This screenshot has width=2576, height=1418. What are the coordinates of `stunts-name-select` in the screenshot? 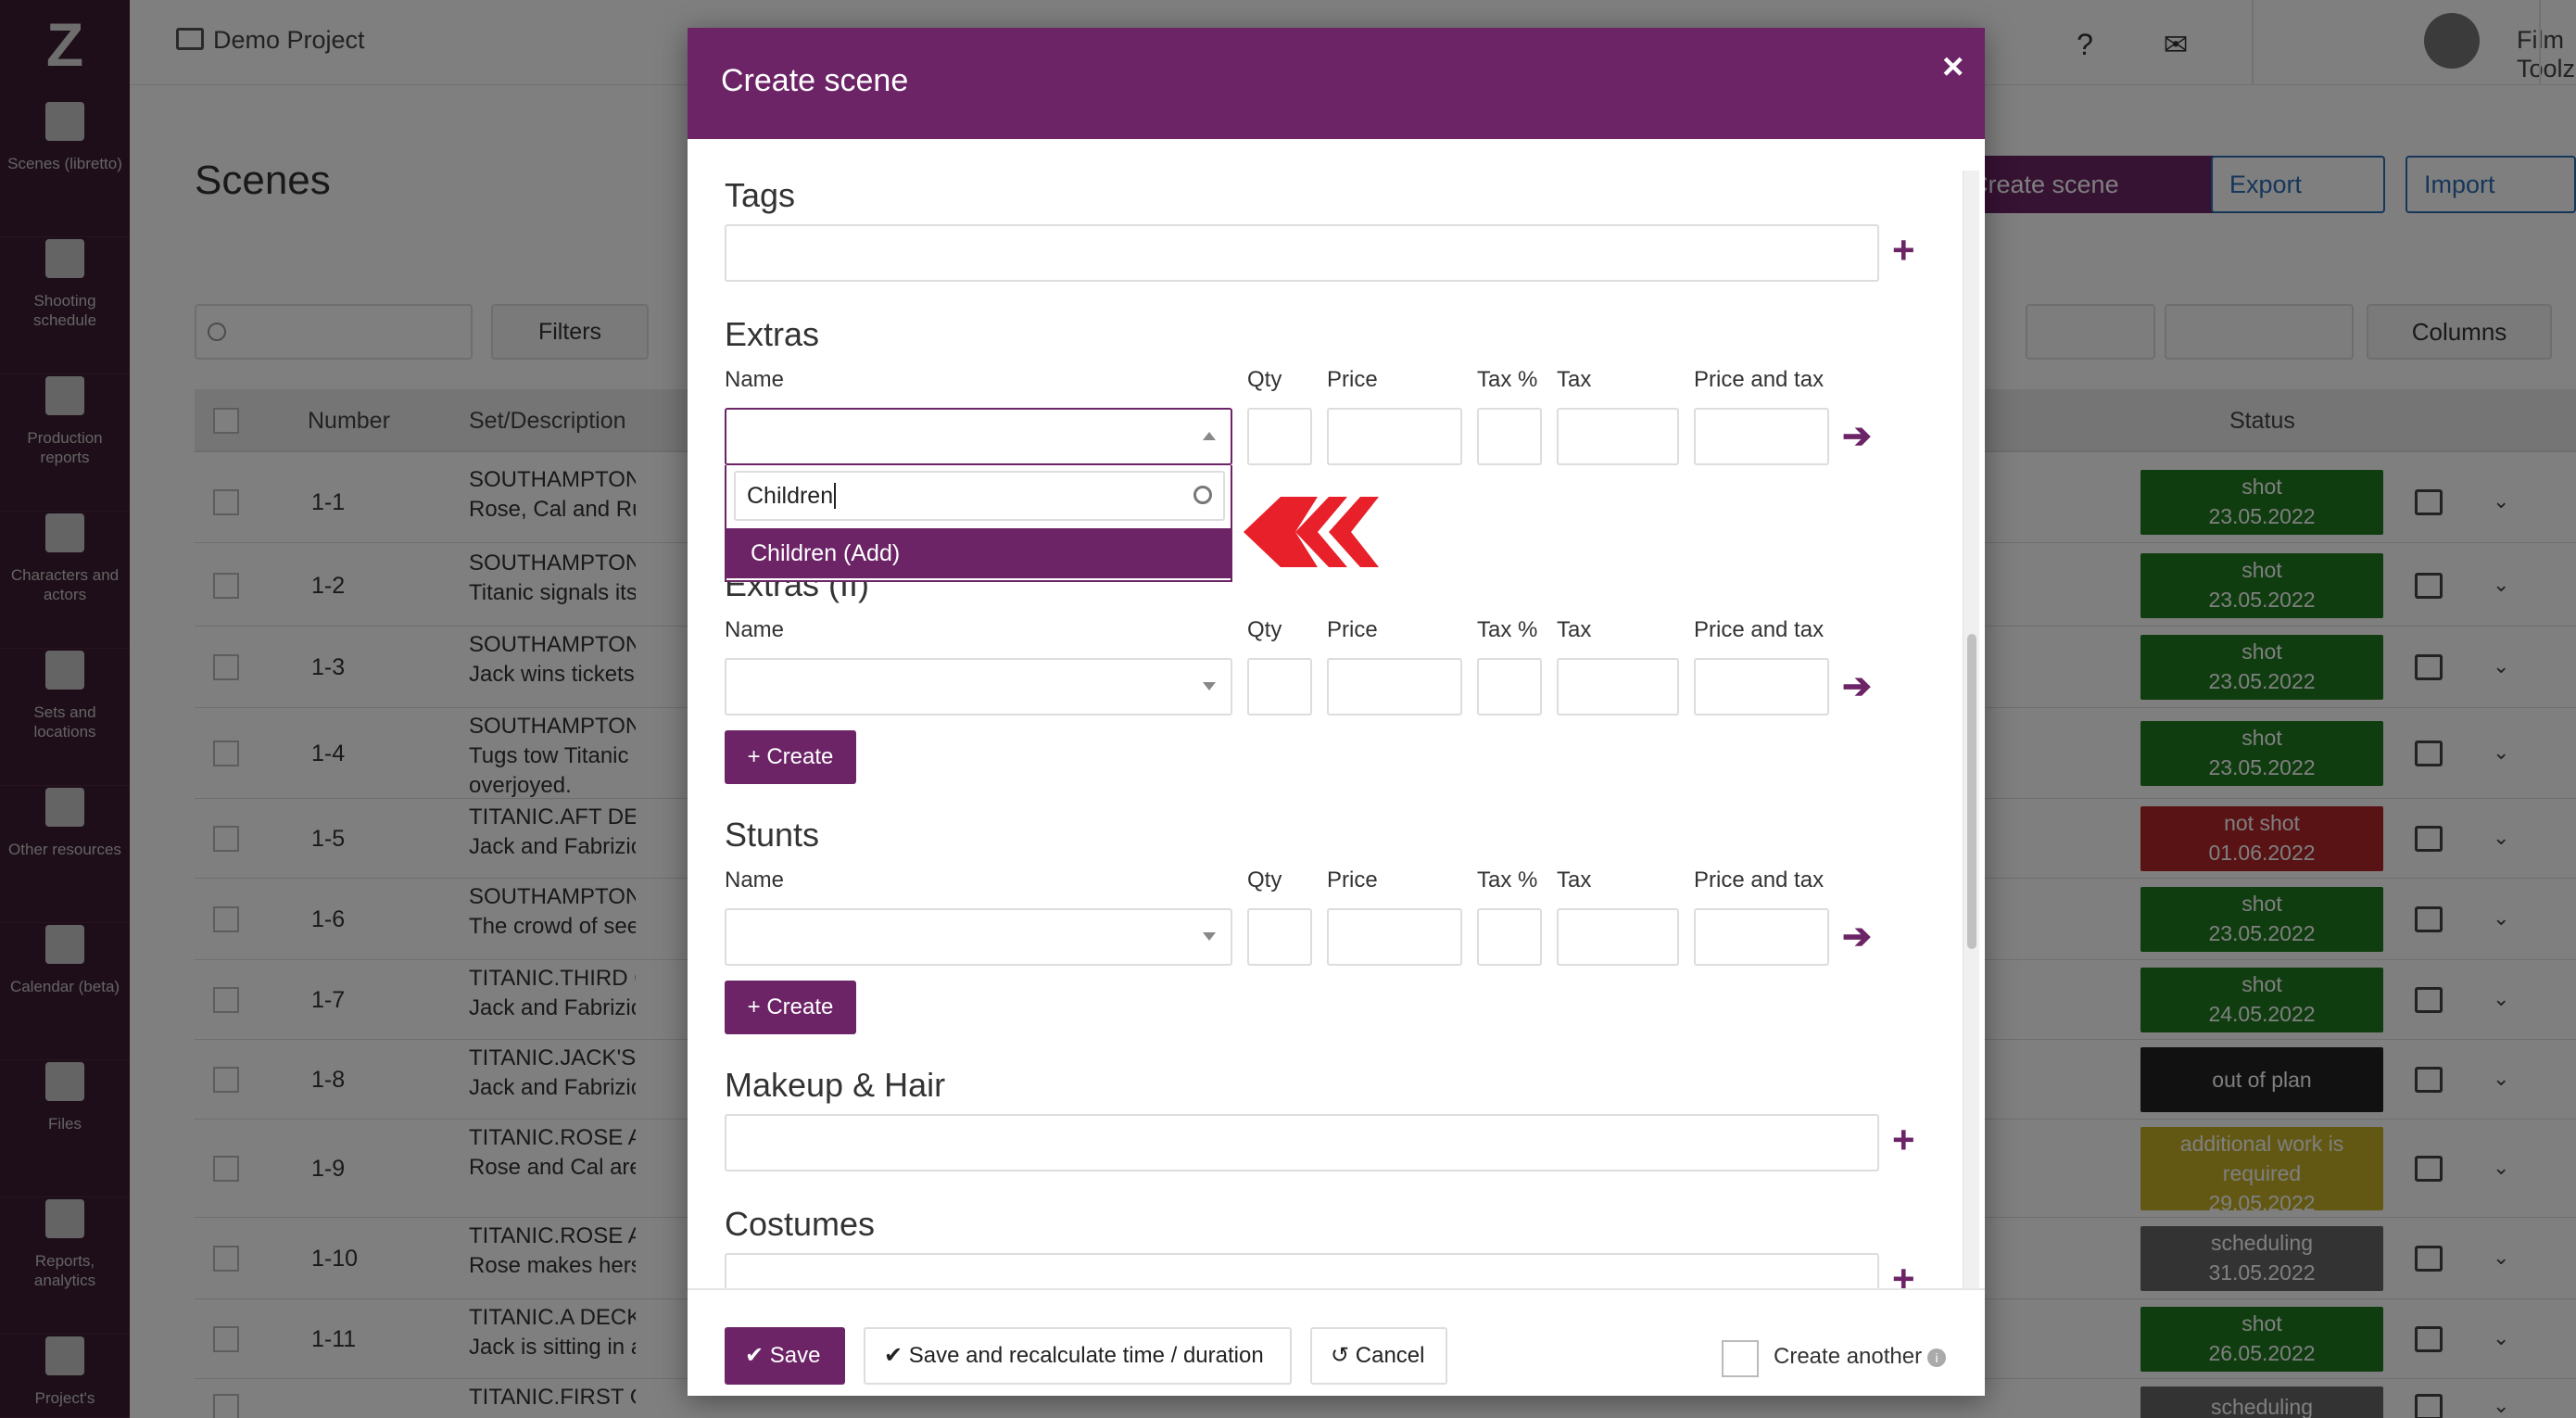 It's located at (978, 937).